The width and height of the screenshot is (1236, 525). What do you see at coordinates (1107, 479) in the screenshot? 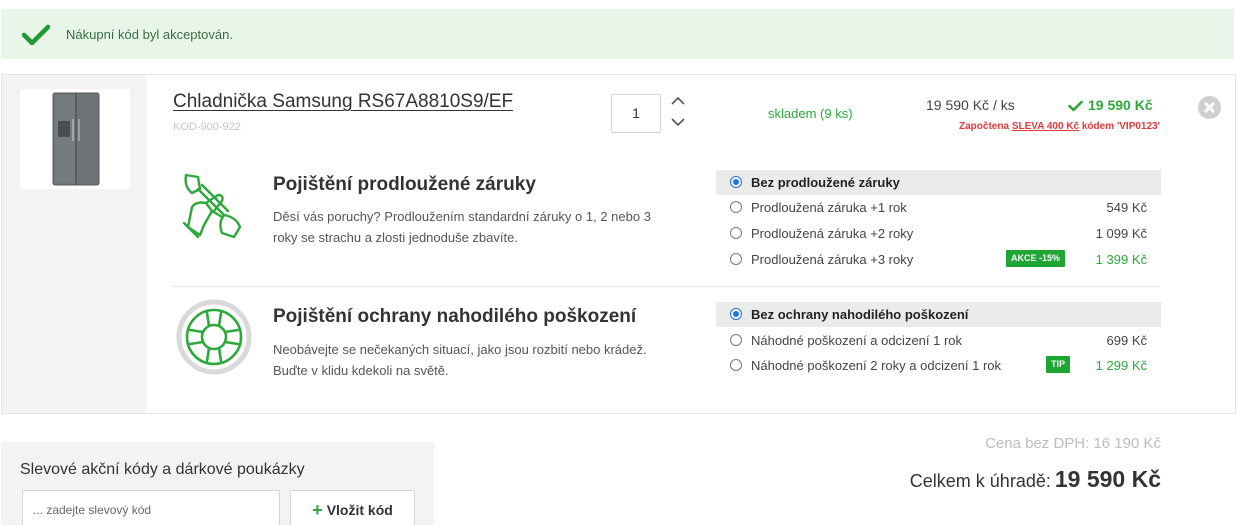
I see `grand-total-value: 19 590 Kč` at bounding box center [1107, 479].